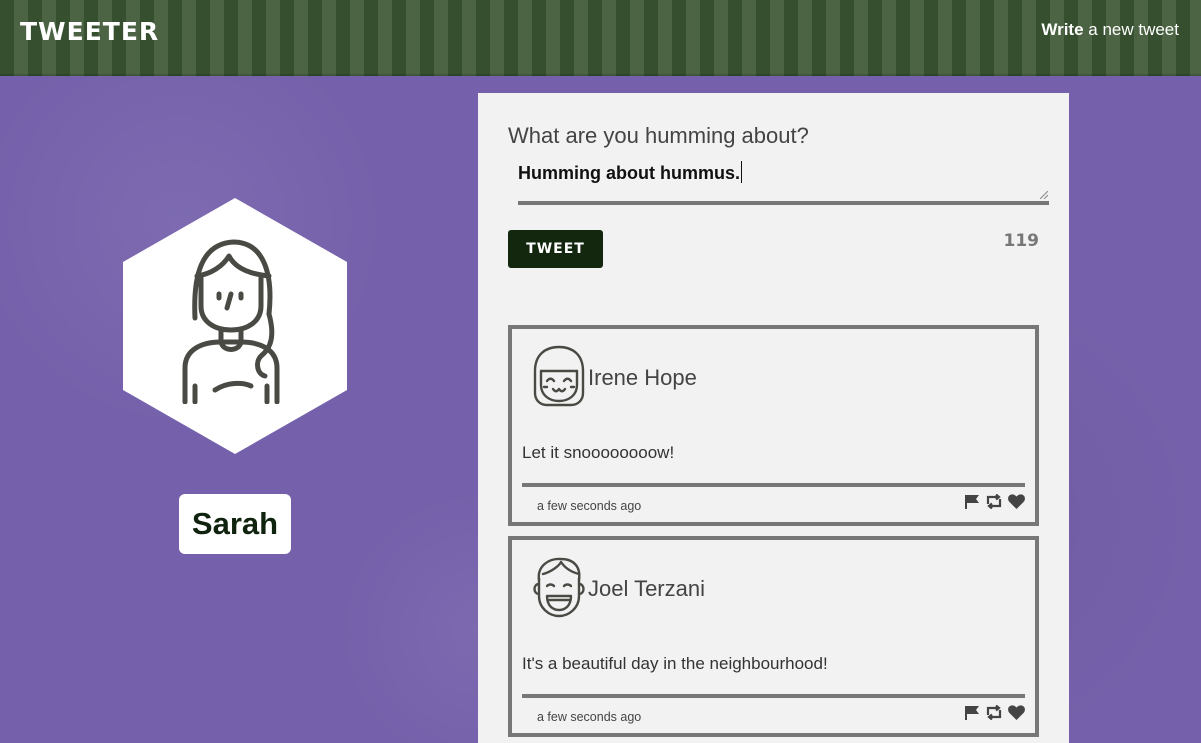 The image size is (1201, 743). Describe the element at coordinates (231, 321) in the screenshot. I see `woman-avatar-icon` at that location.